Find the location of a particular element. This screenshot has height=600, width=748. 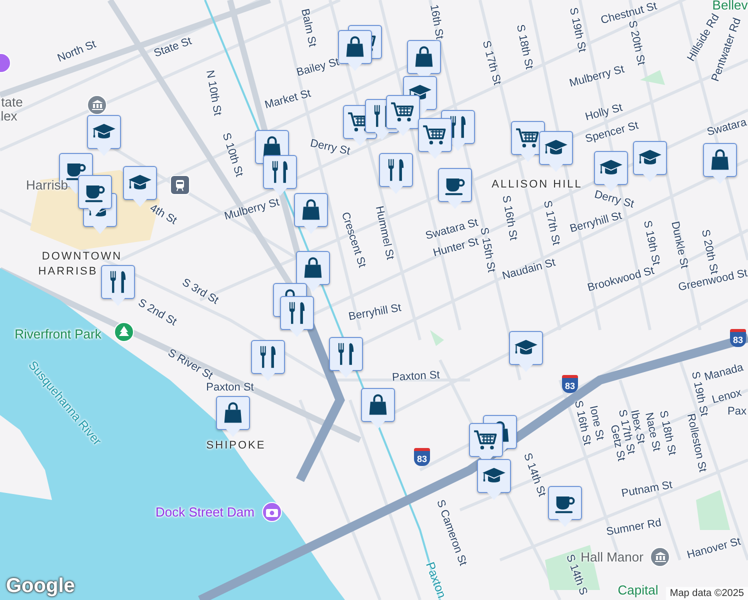

street-label: Market St is located at coordinates (288, 100).